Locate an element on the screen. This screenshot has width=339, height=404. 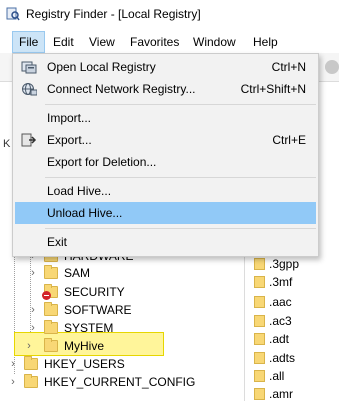
menu-view: View is located at coordinates (102, 42).